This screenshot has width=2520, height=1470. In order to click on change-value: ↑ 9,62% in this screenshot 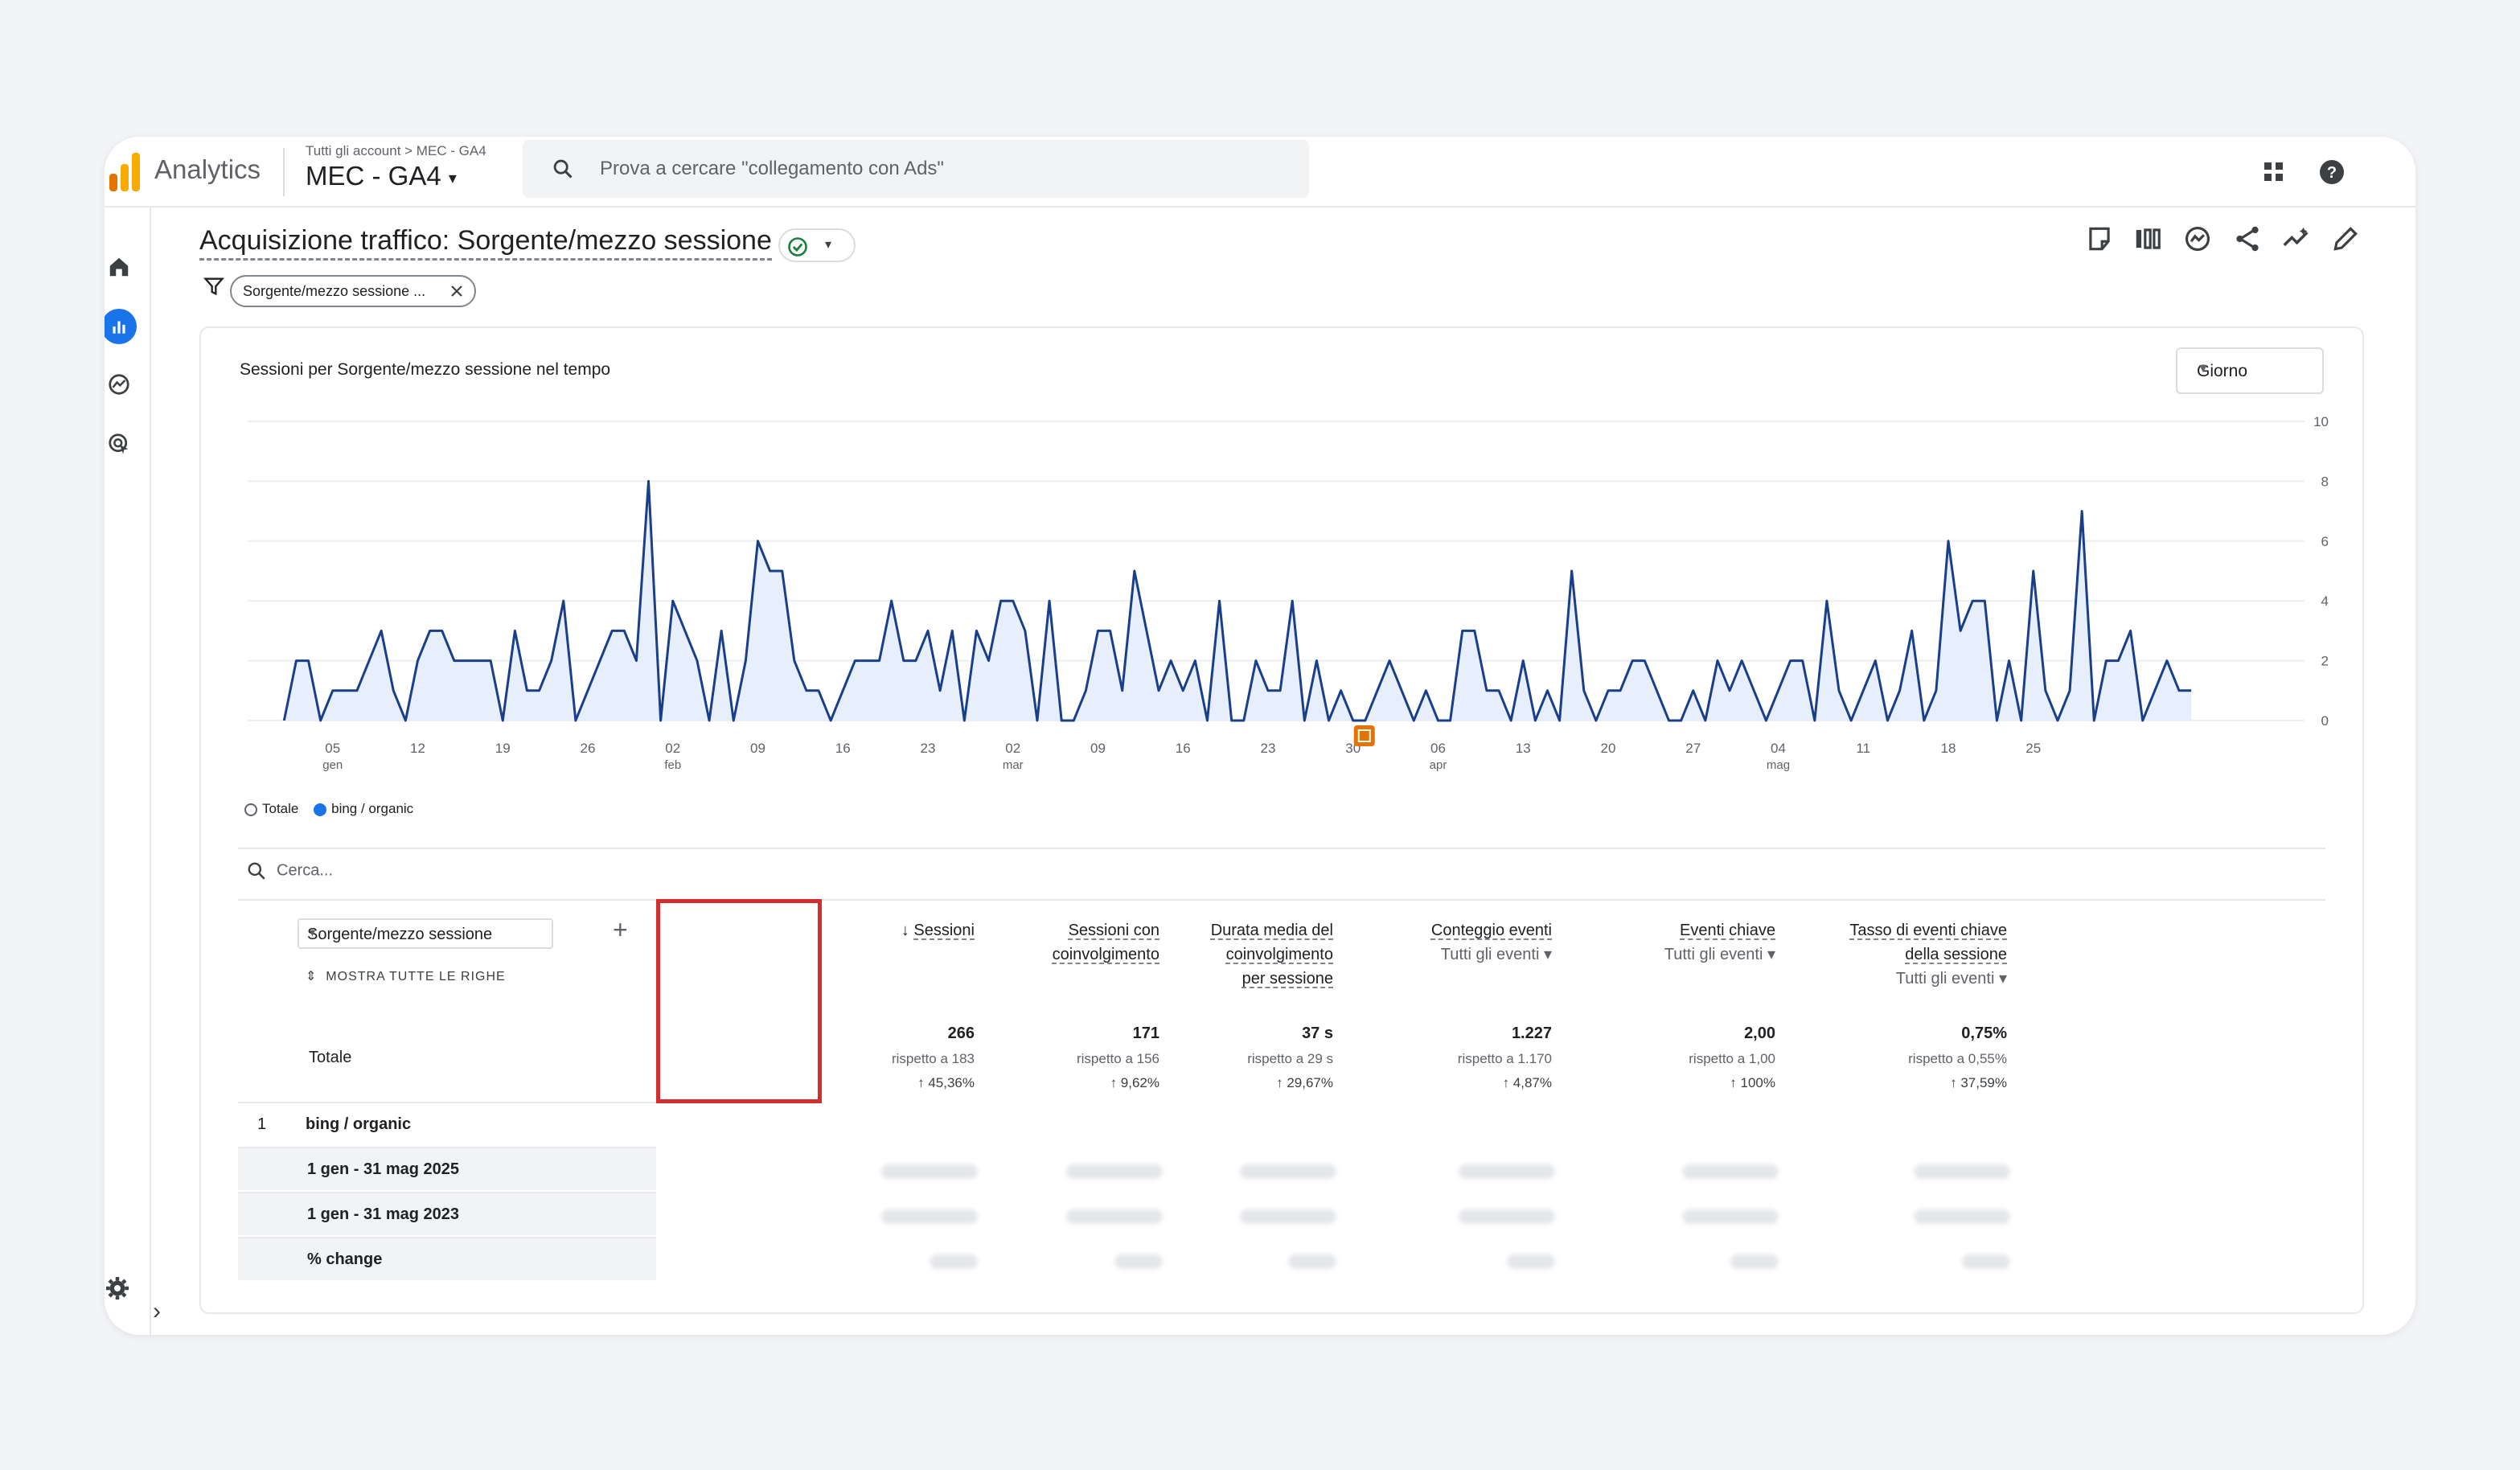, I will do `click(1134, 1082)`.